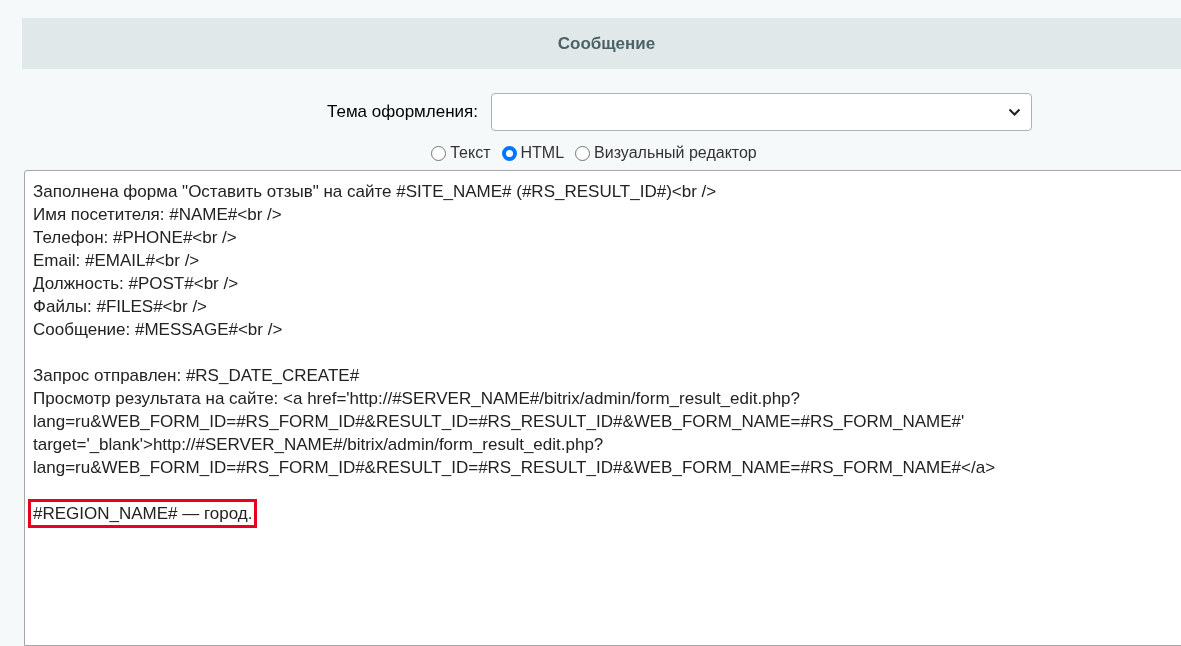 The height and width of the screenshot is (646, 1181). Describe the element at coordinates (143, 514) in the screenshot. I see `text-line: #REGION_NAME# — город.` at that location.